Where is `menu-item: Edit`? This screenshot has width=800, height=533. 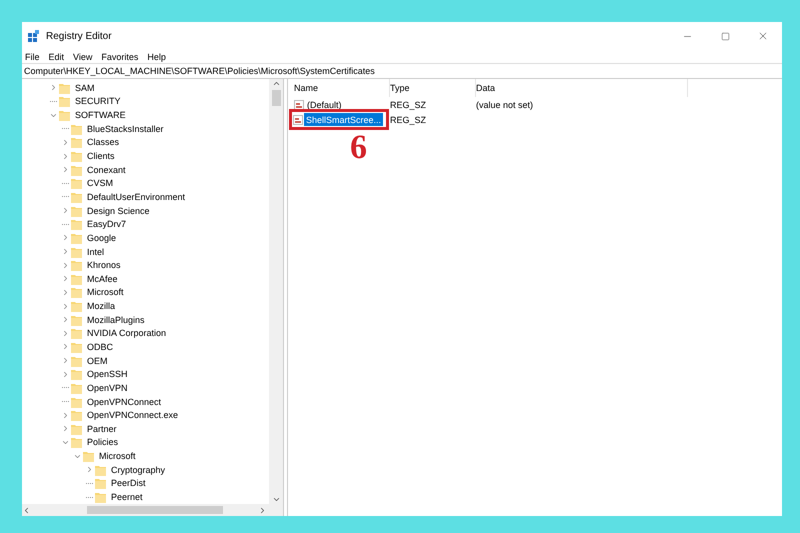
menu-item: Edit is located at coordinates (56, 57).